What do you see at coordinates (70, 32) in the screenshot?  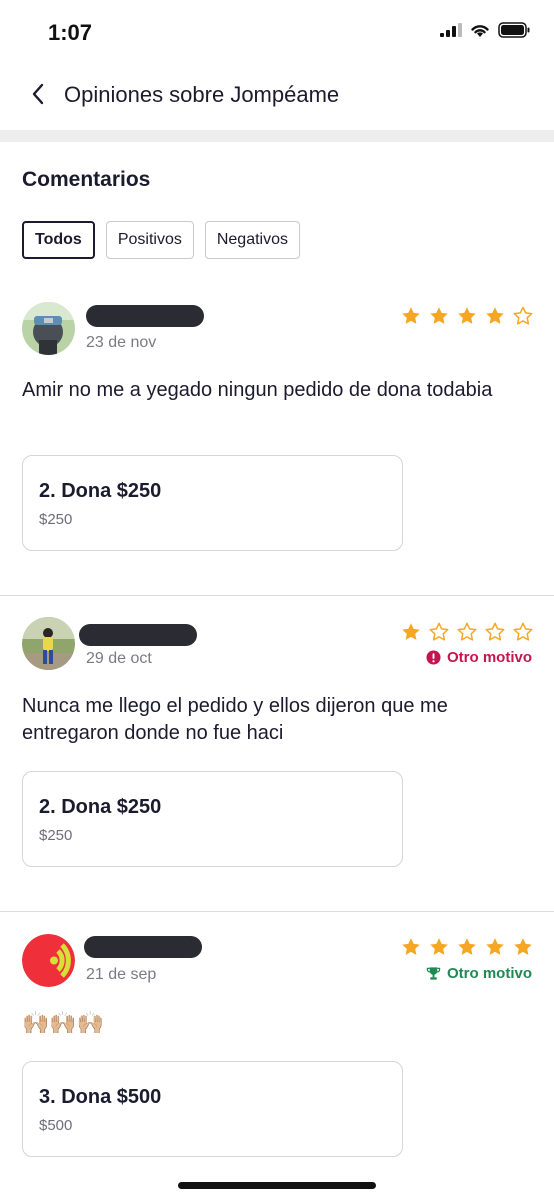 I see `status-time: 1:07` at bounding box center [70, 32].